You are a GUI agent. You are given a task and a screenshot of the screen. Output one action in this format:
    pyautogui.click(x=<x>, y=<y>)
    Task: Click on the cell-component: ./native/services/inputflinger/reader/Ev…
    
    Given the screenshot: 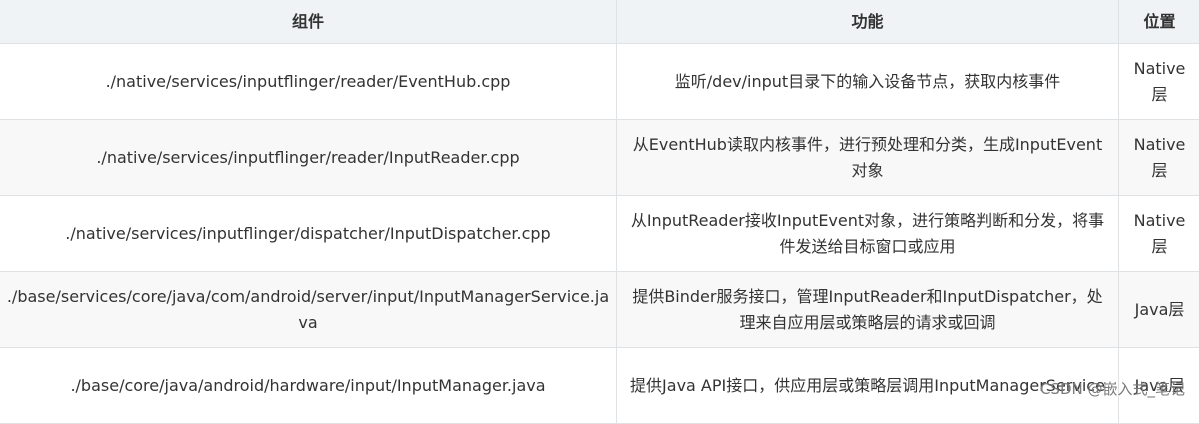 What is the action you would take?
    pyautogui.click(x=308, y=82)
    